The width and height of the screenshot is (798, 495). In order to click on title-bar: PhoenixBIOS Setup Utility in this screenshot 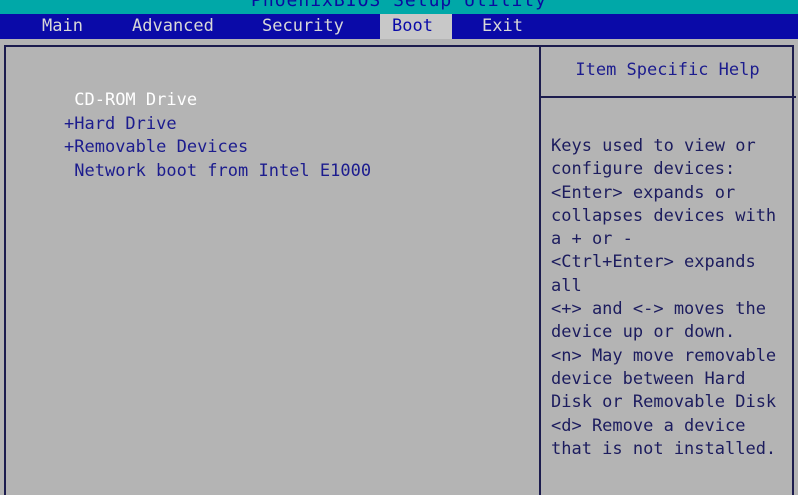, I will do `click(399, 7)`.